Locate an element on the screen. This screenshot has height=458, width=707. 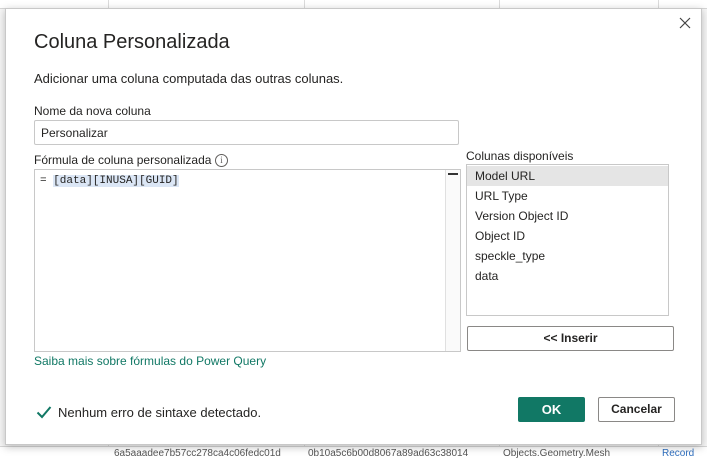
column-item-data: data is located at coordinates (567, 276).